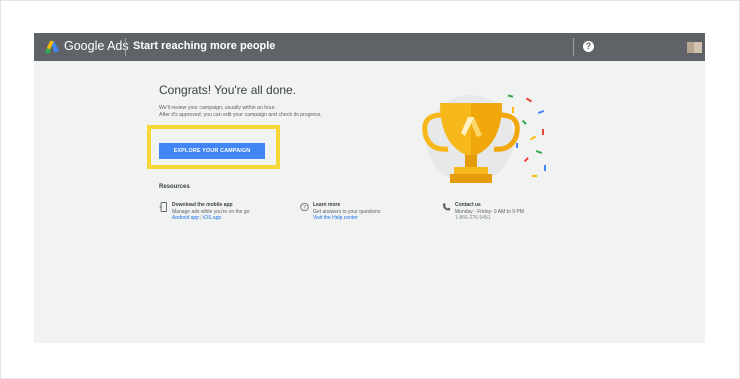 Image resolution: width=740 pixels, height=379 pixels. Describe the element at coordinates (212, 218) in the screenshot. I see `ios-app-link: iOS app` at that location.